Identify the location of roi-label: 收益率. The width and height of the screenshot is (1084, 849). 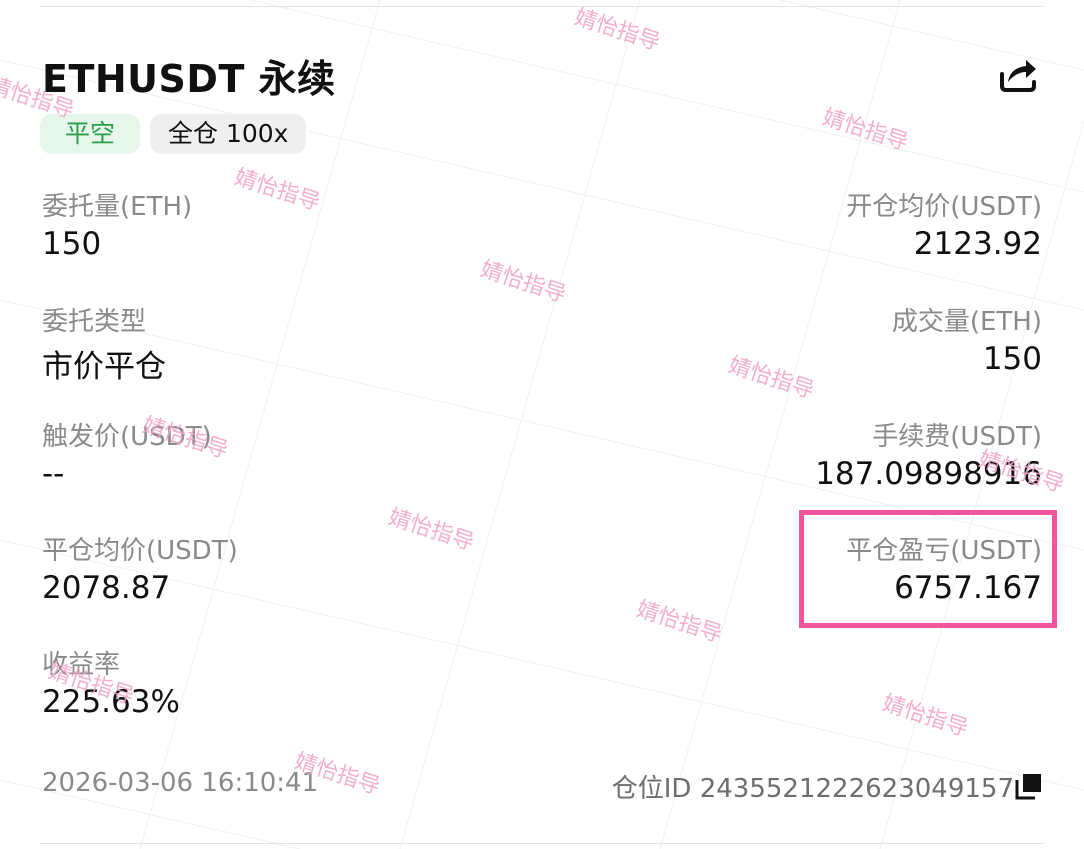
(81, 665).